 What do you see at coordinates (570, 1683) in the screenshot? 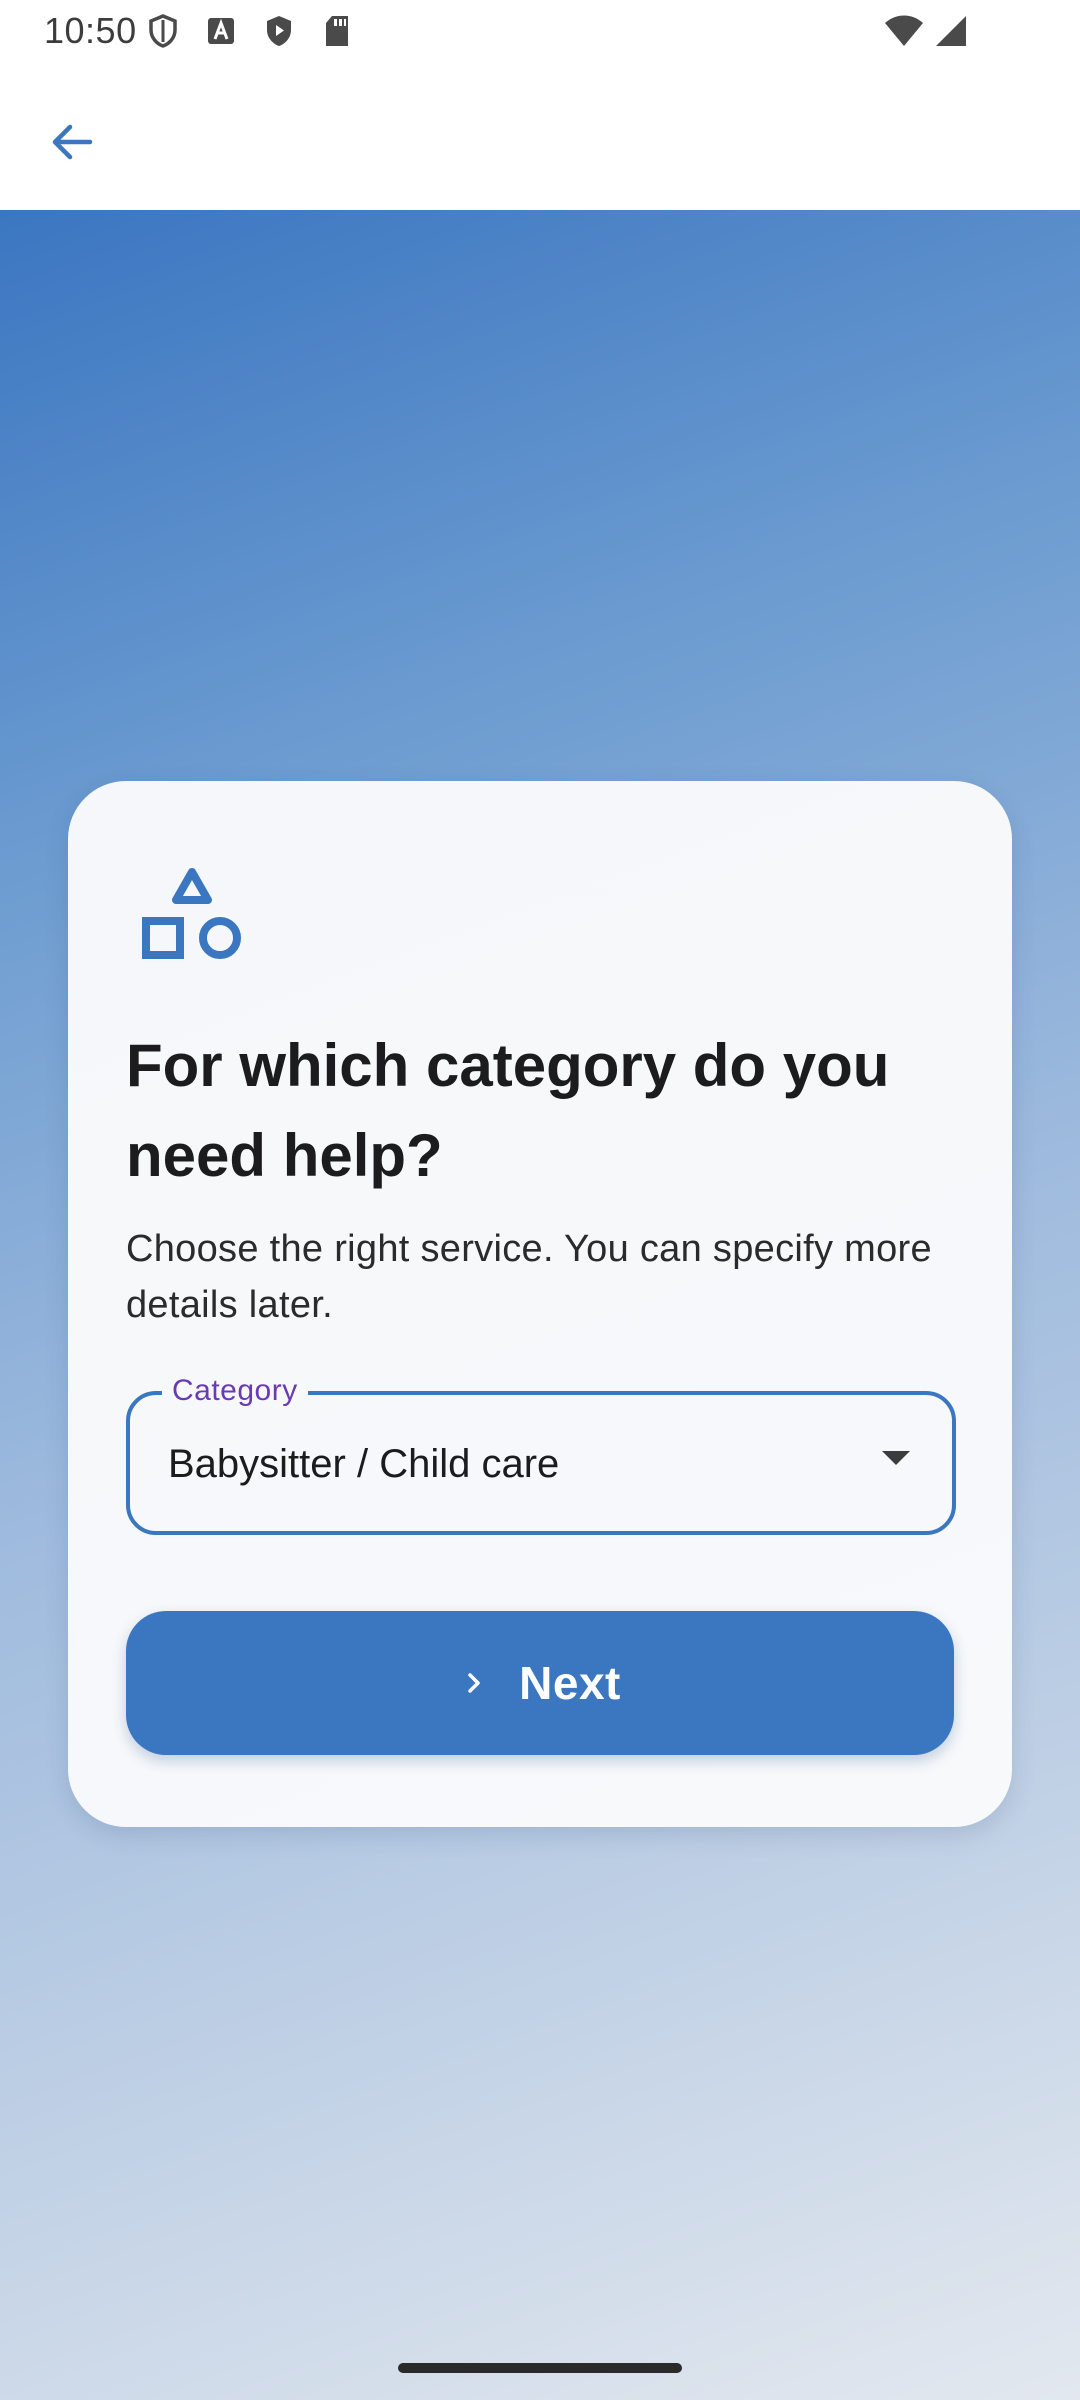
I see `next-button-label: Next` at bounding box center [570, 1683].